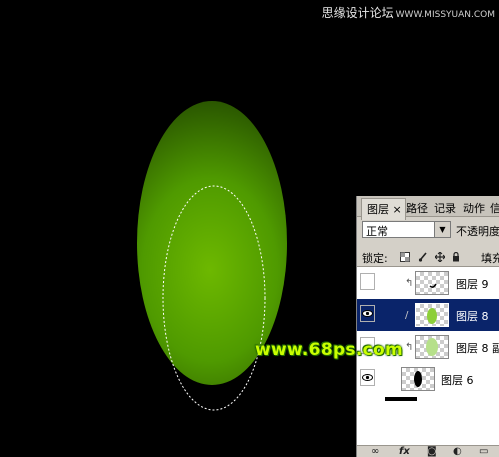 This screenshot has height=457, width=499. What do you see at coordinates (404, 451) in the screenshot?
I see `fx-icon: fx` at bounding box center [404, 451].